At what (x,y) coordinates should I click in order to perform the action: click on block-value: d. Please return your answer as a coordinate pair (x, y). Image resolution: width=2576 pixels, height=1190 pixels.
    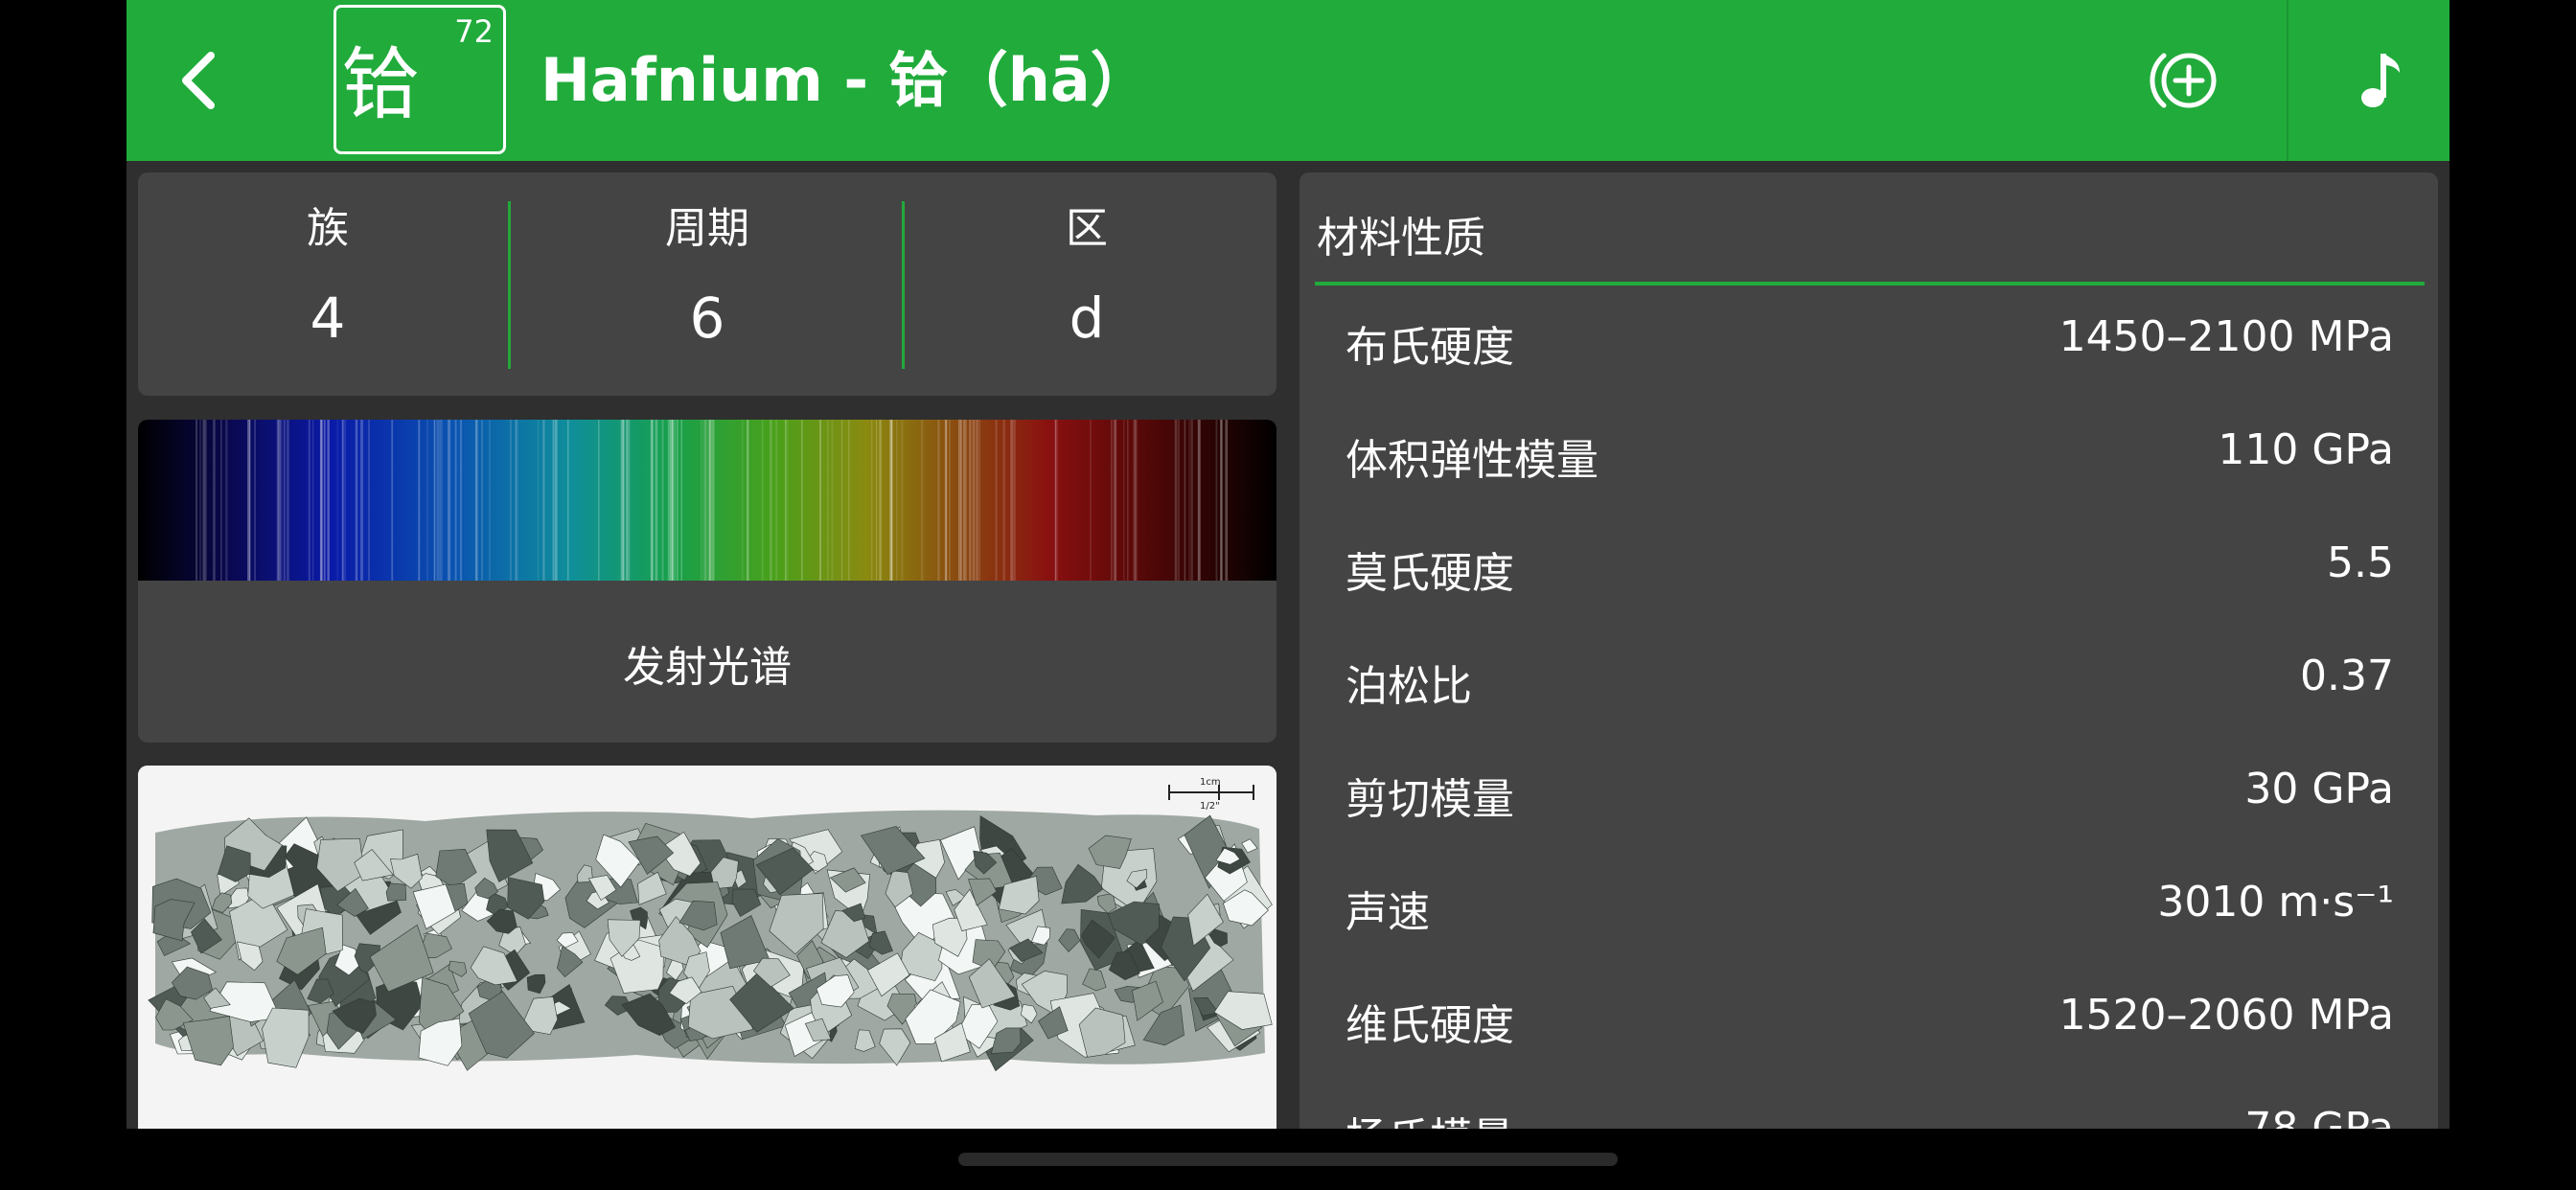
    Looking at the image, I should click on (1087, 319).